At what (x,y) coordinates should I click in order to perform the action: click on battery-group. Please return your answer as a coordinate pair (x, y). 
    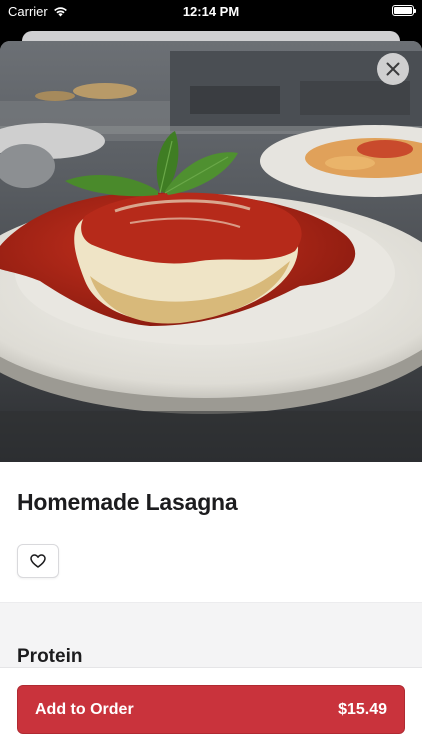
    Looking at the image, I should click on (404, 10).